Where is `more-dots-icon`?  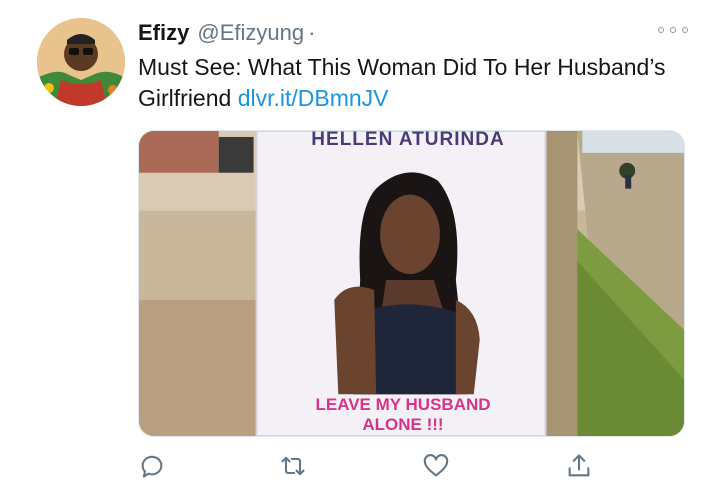
more-dots-icon is located at coordinates (673, 30).